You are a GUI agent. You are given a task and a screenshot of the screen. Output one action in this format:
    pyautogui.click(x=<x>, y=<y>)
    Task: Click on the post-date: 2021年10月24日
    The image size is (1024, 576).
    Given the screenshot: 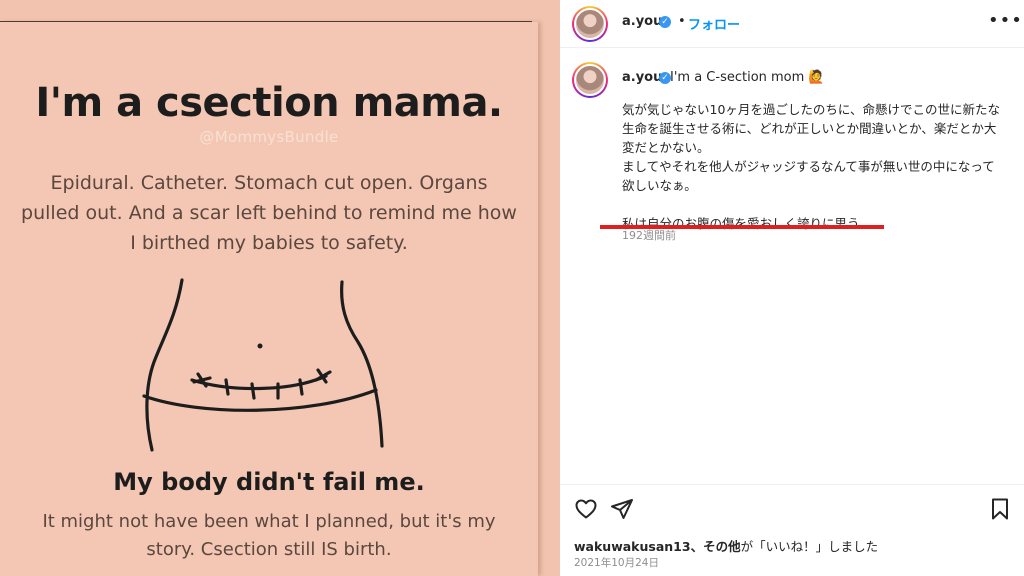 What is the action you would take?
    pyautogui.click(x=616, y=563)
    